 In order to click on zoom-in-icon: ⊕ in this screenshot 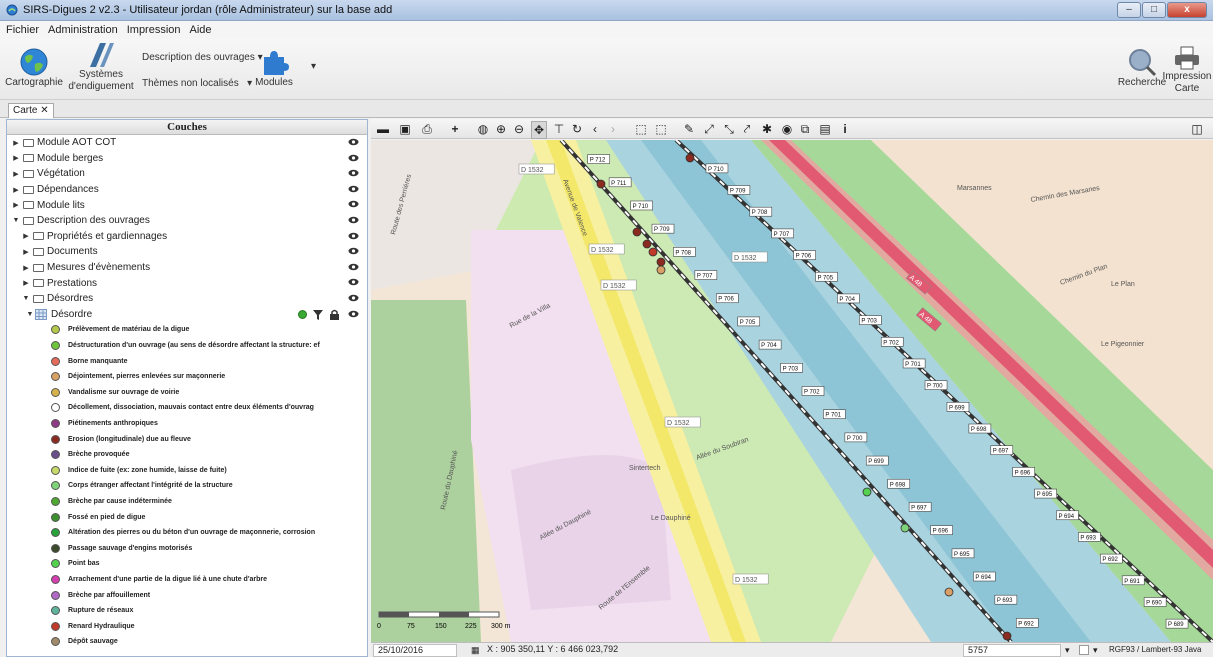, I will do `click(501, 129)`.